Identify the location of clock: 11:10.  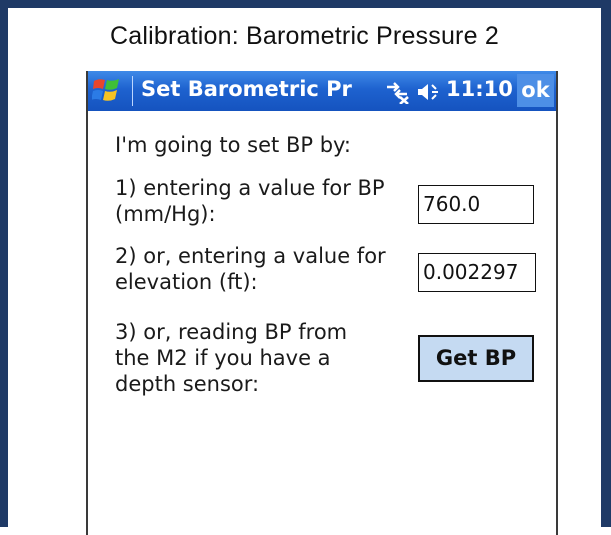
(479, 89).